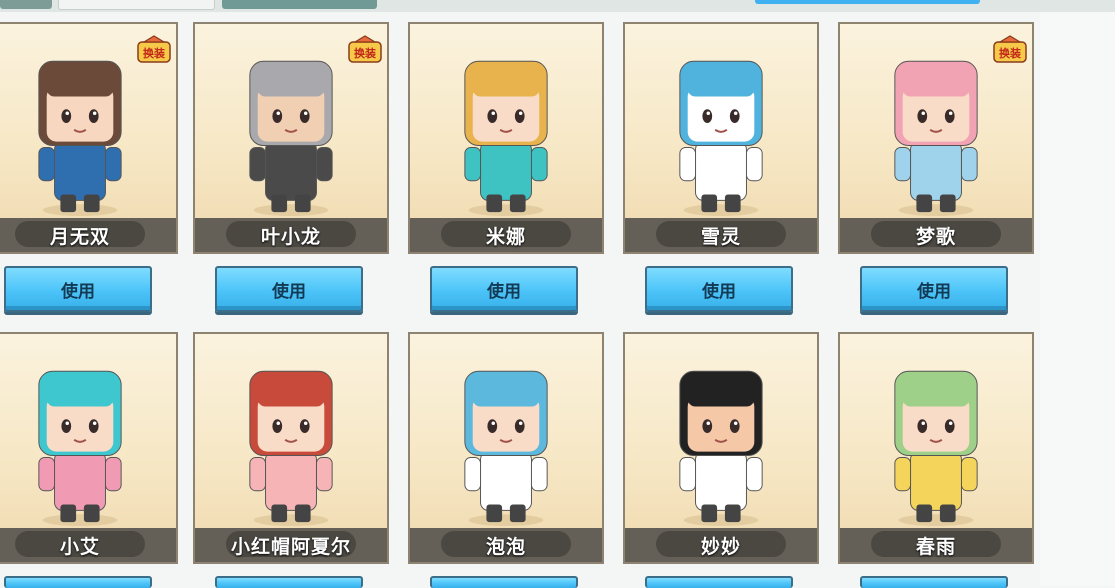  I want to click on skin-card: 妙妙, so click(721, 448).